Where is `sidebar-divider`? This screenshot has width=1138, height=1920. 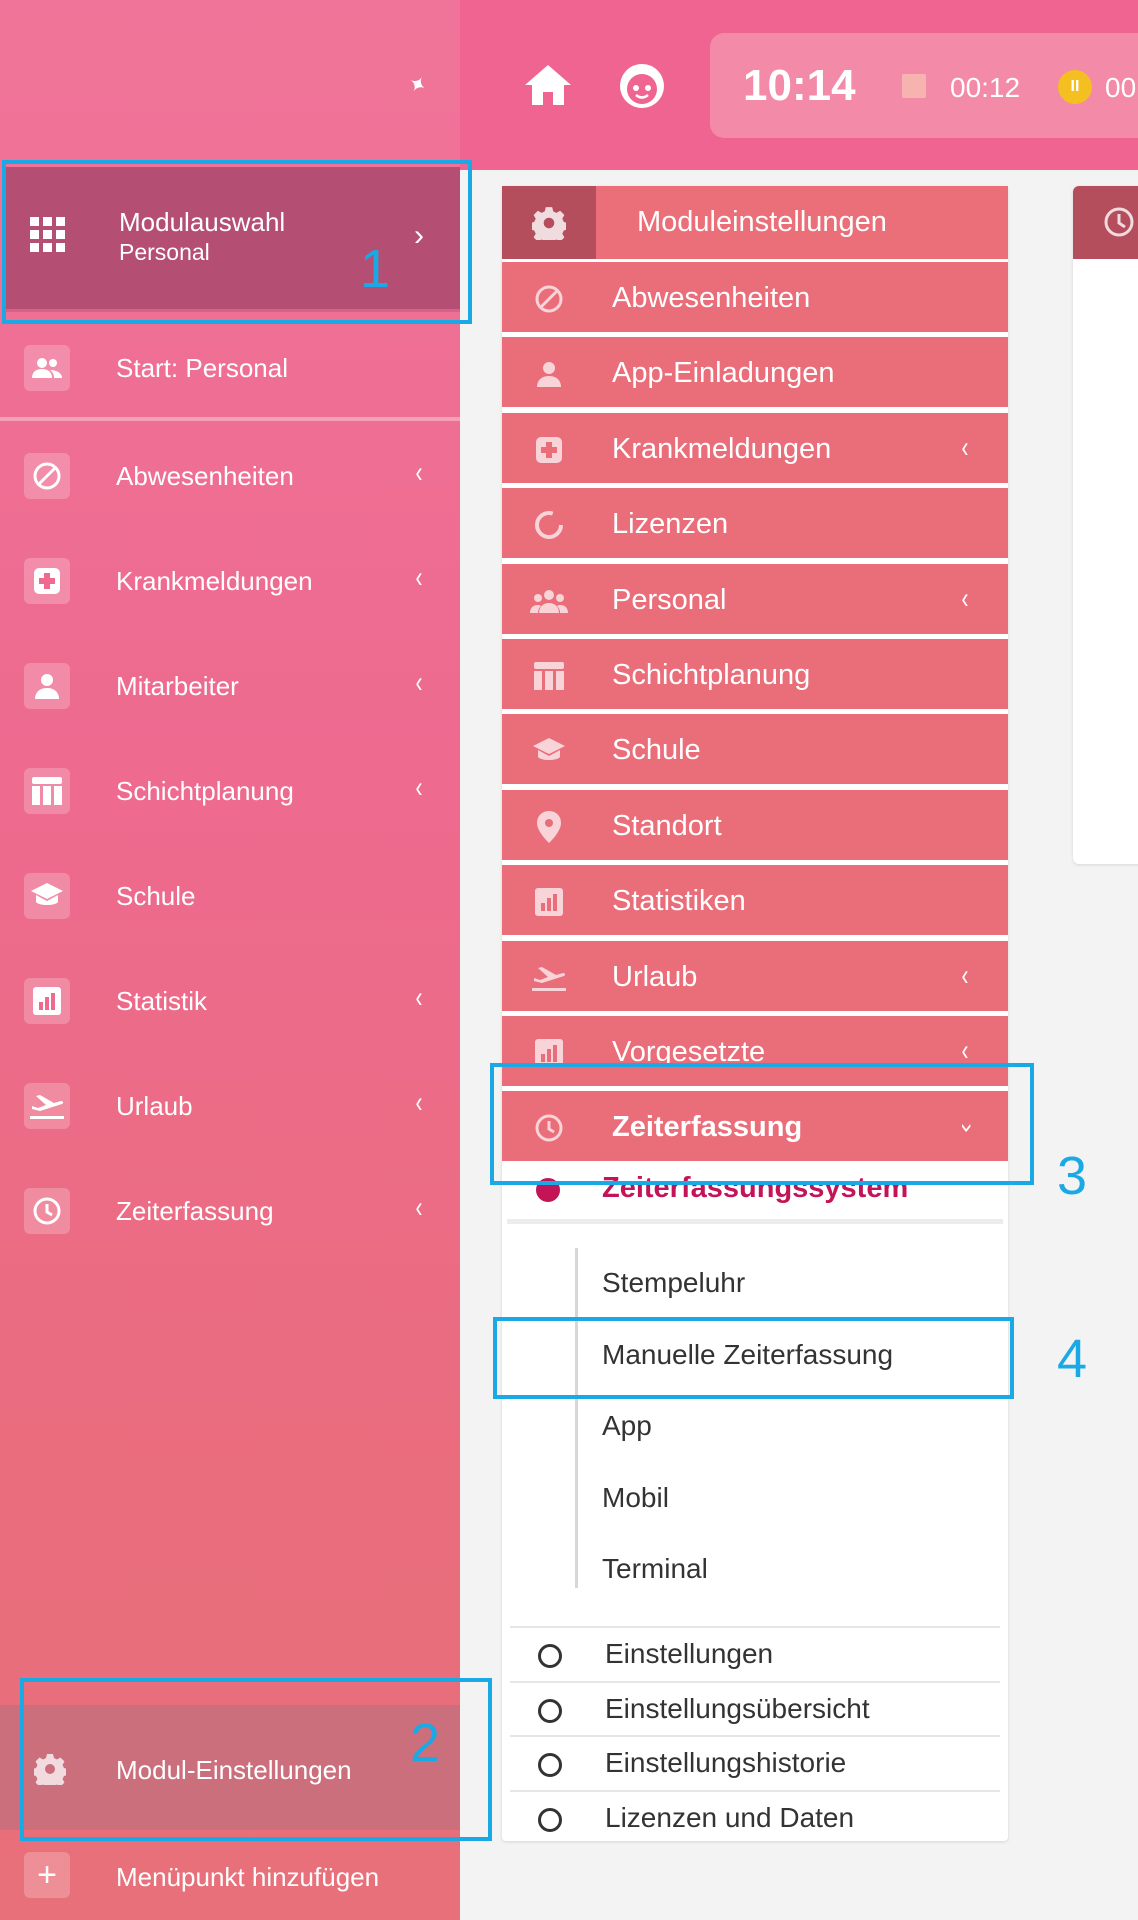 sidebar-divider is located at coordinates (230, 419).